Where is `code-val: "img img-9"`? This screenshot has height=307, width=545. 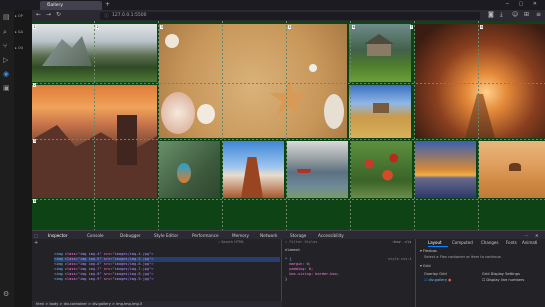 code-val: "img img-9" is located at coordinates (90, 279).